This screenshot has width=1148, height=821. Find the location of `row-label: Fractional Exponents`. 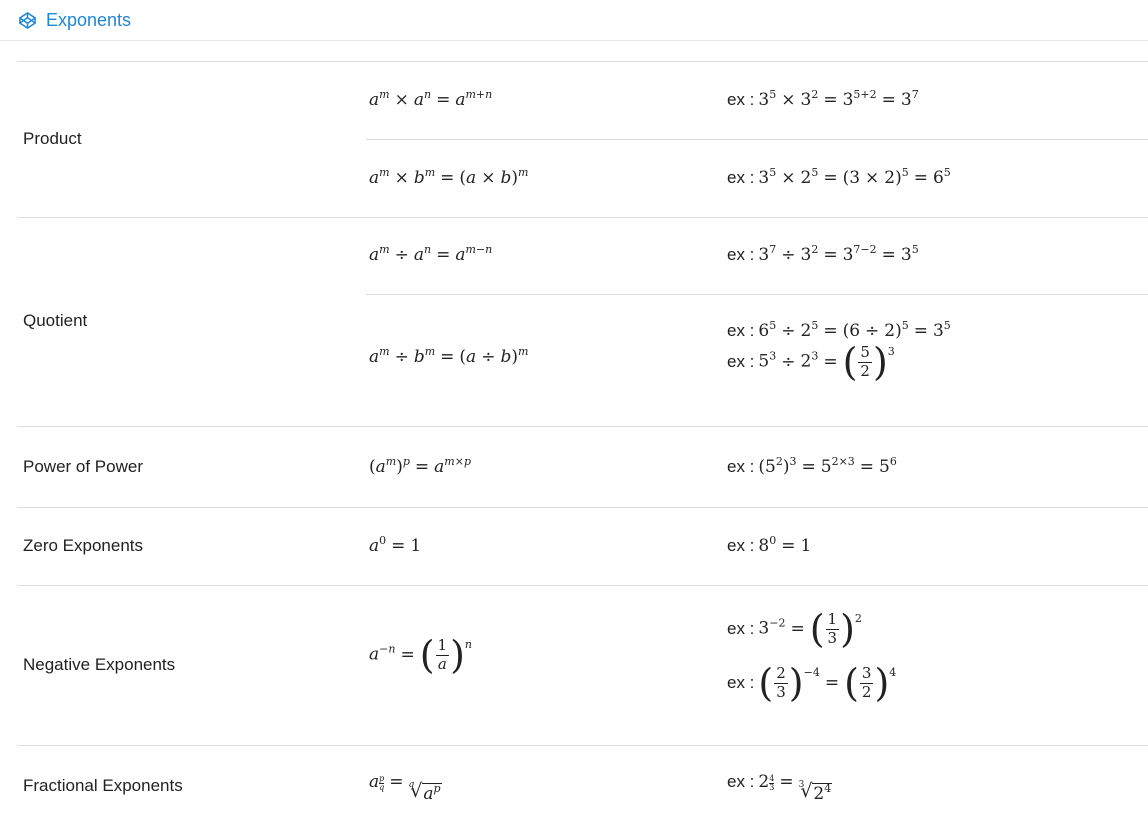

row-label: Fractional Exponents is located at coordinates (103, 785).